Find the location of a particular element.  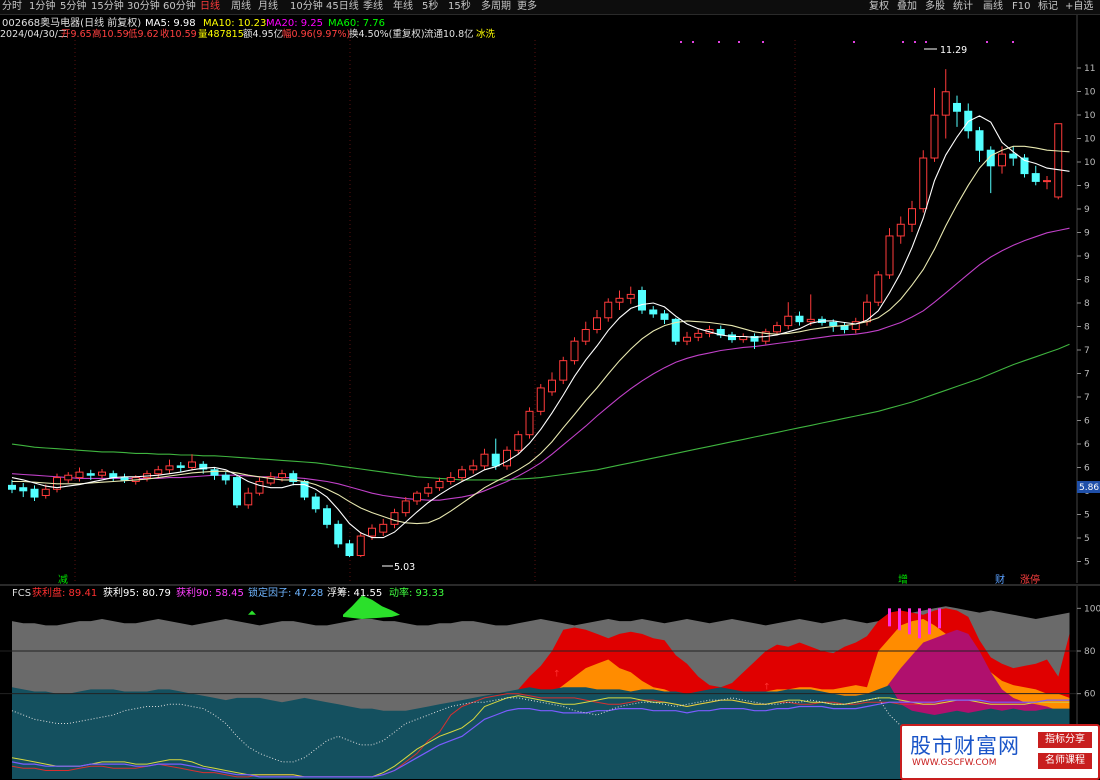

period-tab-15: 多周期 is located at coordinates (496, 7).